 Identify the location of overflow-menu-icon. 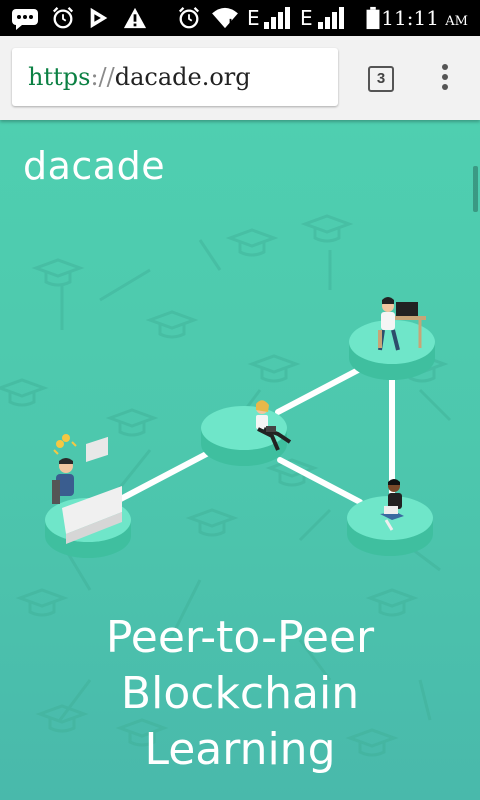
(445, 79).